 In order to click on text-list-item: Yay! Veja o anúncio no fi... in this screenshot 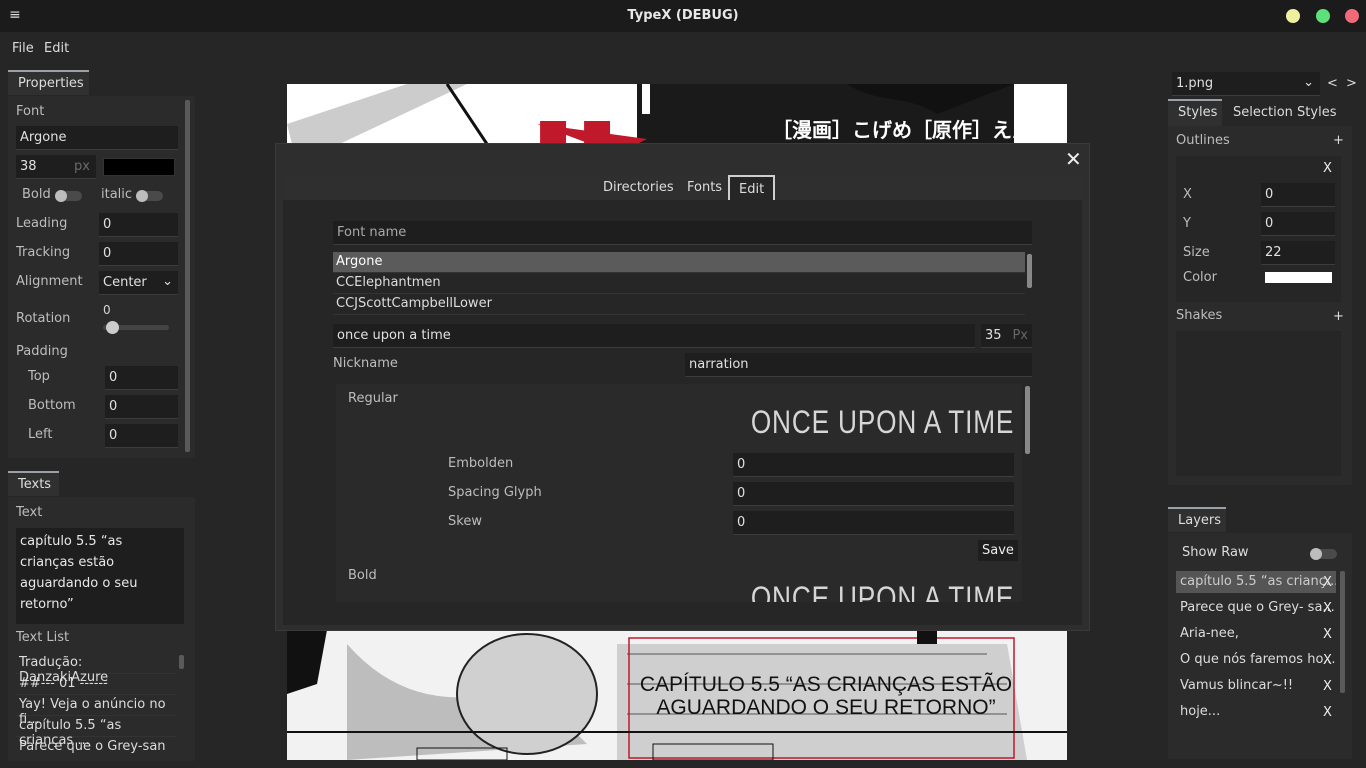, I will do `click(96, 711)`.